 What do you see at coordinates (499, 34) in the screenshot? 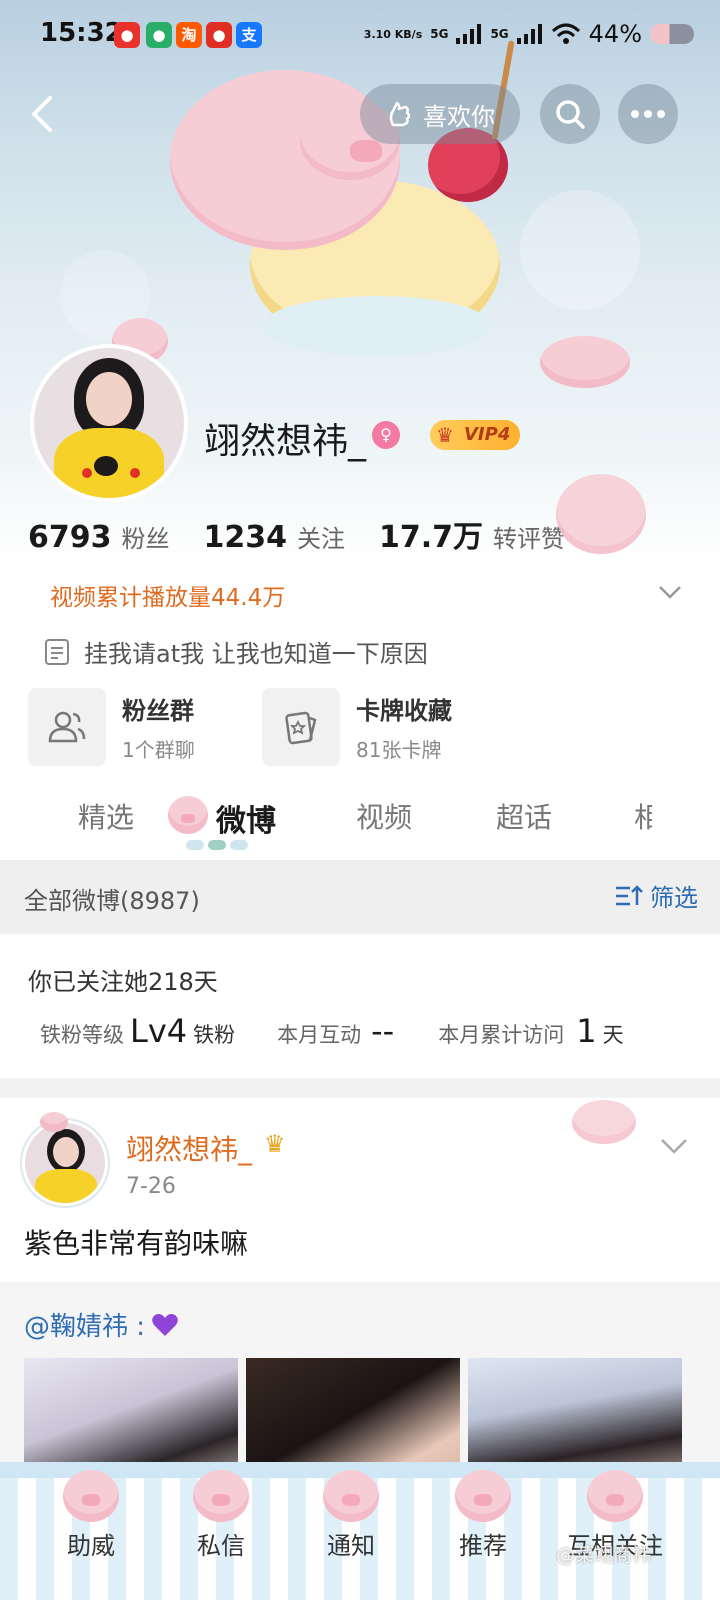
I see `signal-5g-label-2: 5G` at bounding box center [499, 34].